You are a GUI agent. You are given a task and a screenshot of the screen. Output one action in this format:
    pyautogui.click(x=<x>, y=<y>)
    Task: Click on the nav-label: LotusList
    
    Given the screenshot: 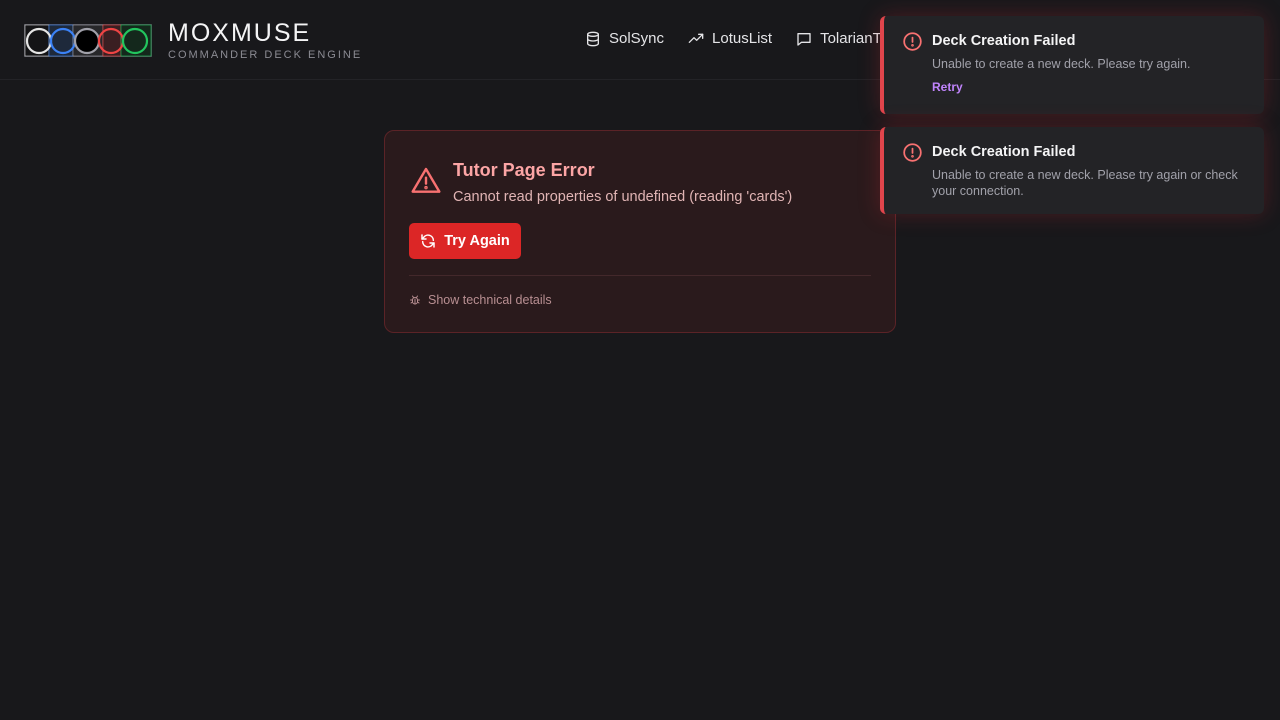 What is the action you would take?
    pyautogui.click(x=742, y=38)
    